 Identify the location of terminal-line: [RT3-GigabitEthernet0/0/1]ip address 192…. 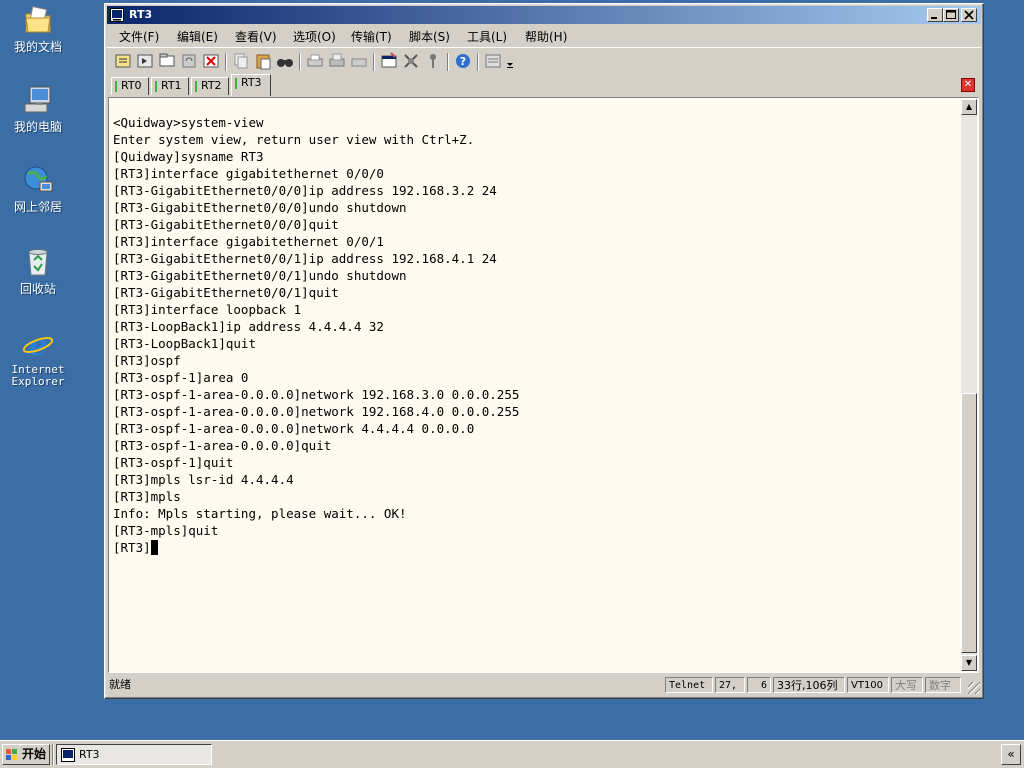
(305, 258).